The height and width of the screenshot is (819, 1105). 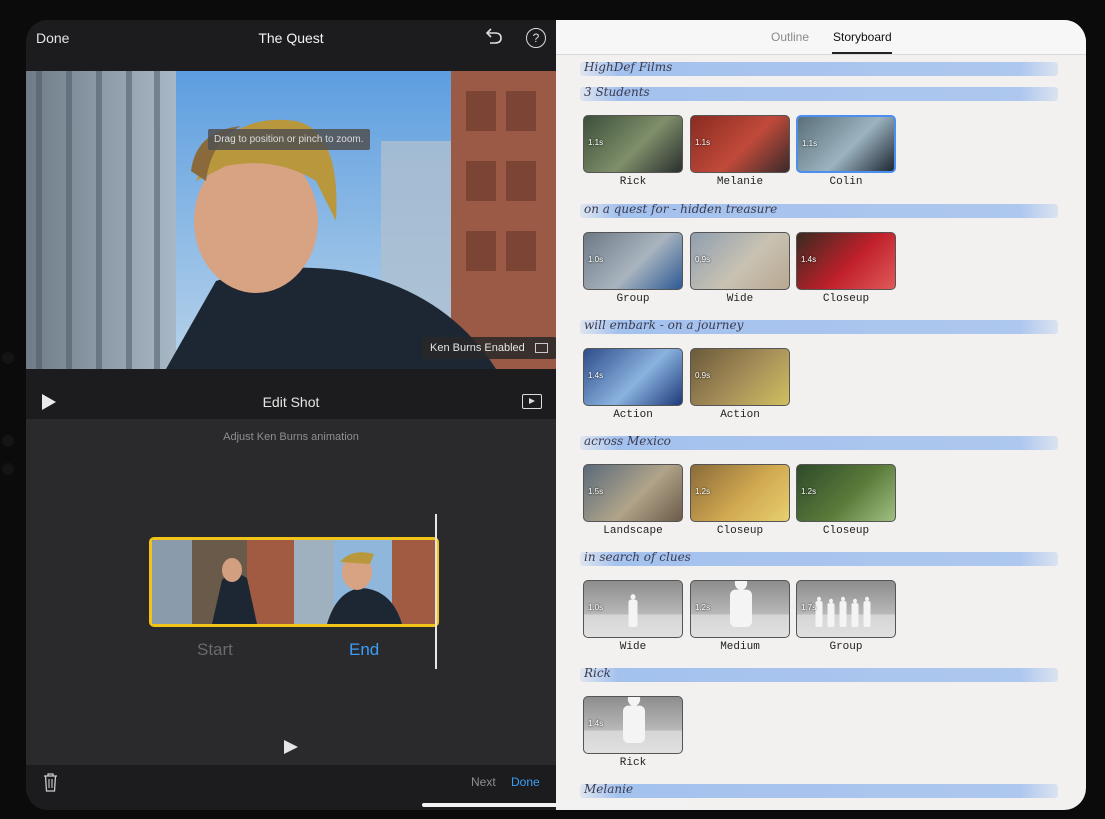 What do you see at coordinates (364, 650) in the screenshot?
I see `end-button: End` at bounding box center [364, 650].